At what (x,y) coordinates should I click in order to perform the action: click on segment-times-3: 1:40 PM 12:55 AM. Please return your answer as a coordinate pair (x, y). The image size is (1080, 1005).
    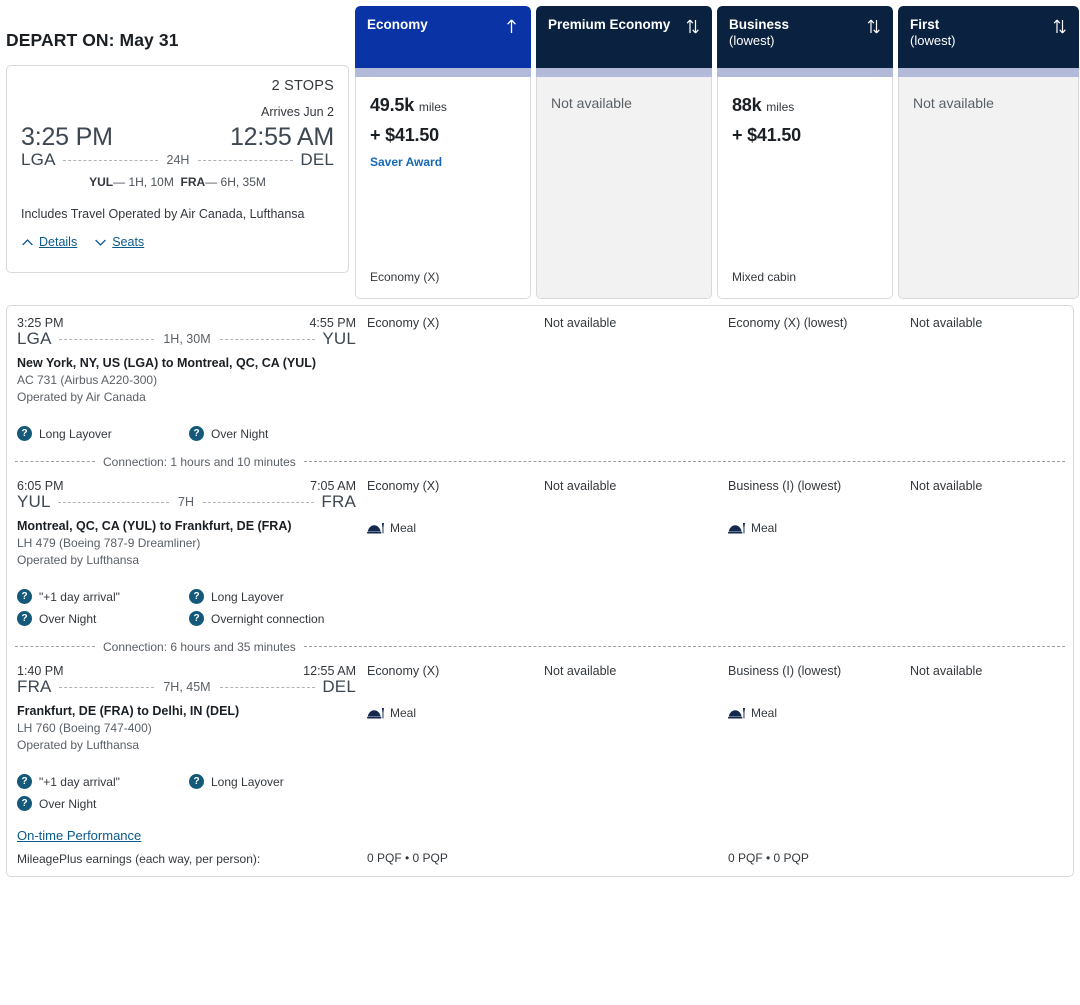
    Looking at the image, I should click on (186, 671).